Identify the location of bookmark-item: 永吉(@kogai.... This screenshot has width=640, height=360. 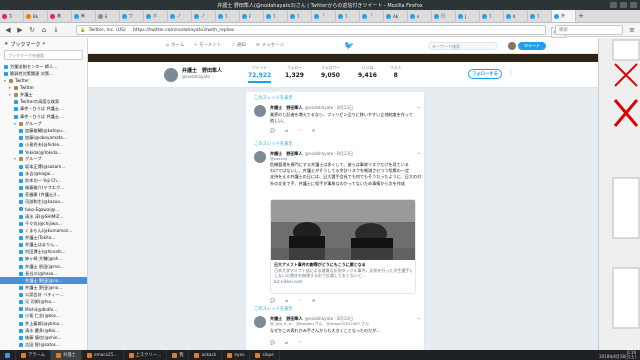
(43, 173).